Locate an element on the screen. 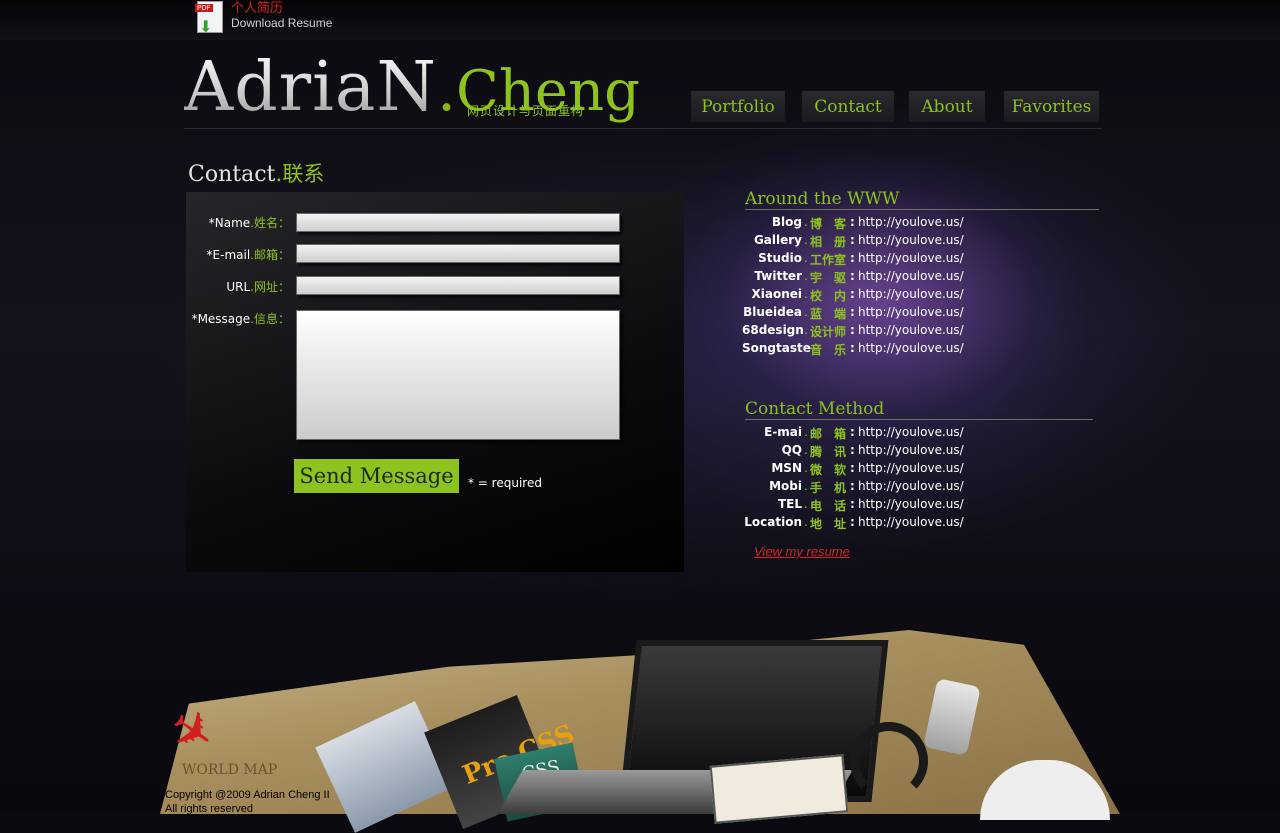 This screenshot has height=833, width=1280. resume-label-en: Download Resume is located at coordinates (282, 23).